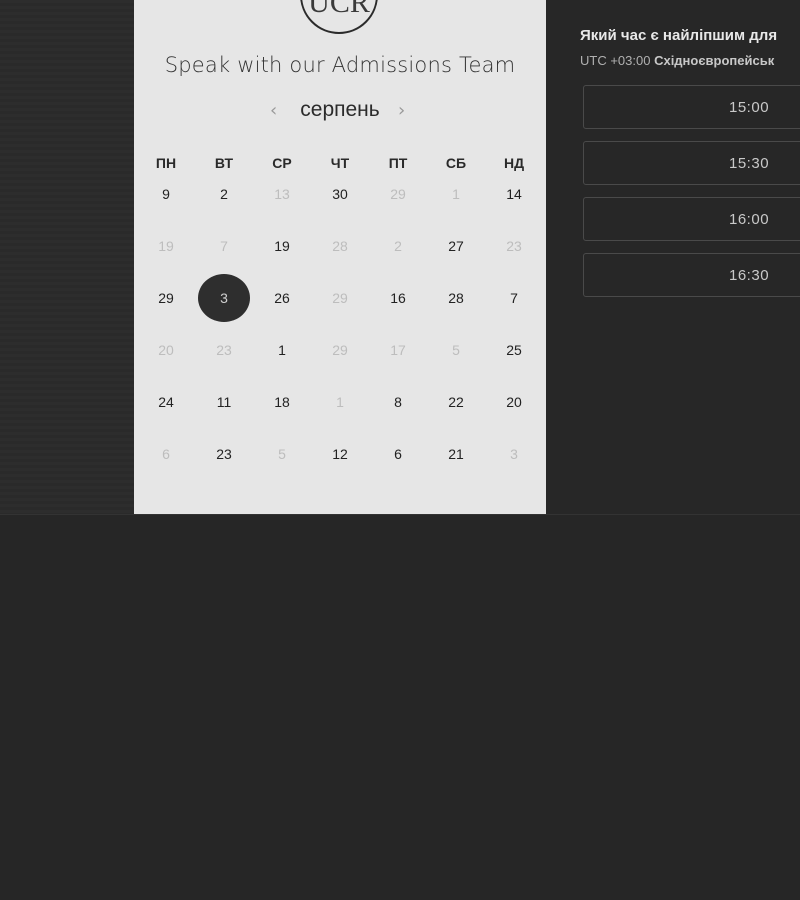 This screenshot has width=800, height=900. I want to click on logo-text: UCR, so click(339, 9).